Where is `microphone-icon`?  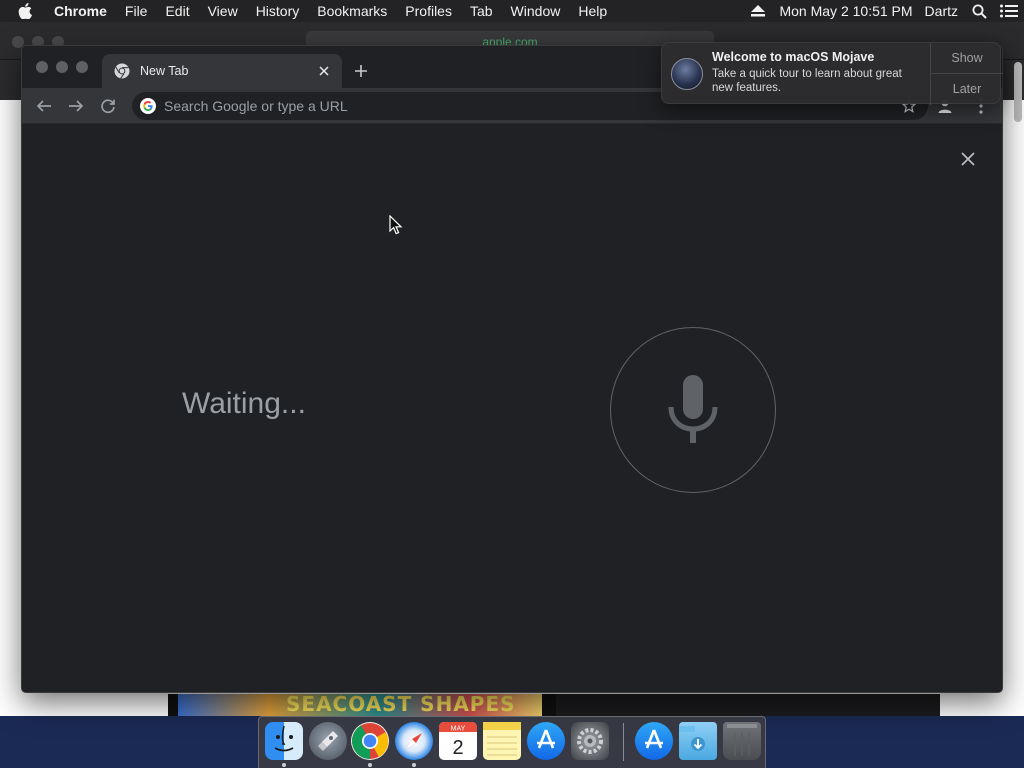 microphone-icon is located at coordinates (693, 409).